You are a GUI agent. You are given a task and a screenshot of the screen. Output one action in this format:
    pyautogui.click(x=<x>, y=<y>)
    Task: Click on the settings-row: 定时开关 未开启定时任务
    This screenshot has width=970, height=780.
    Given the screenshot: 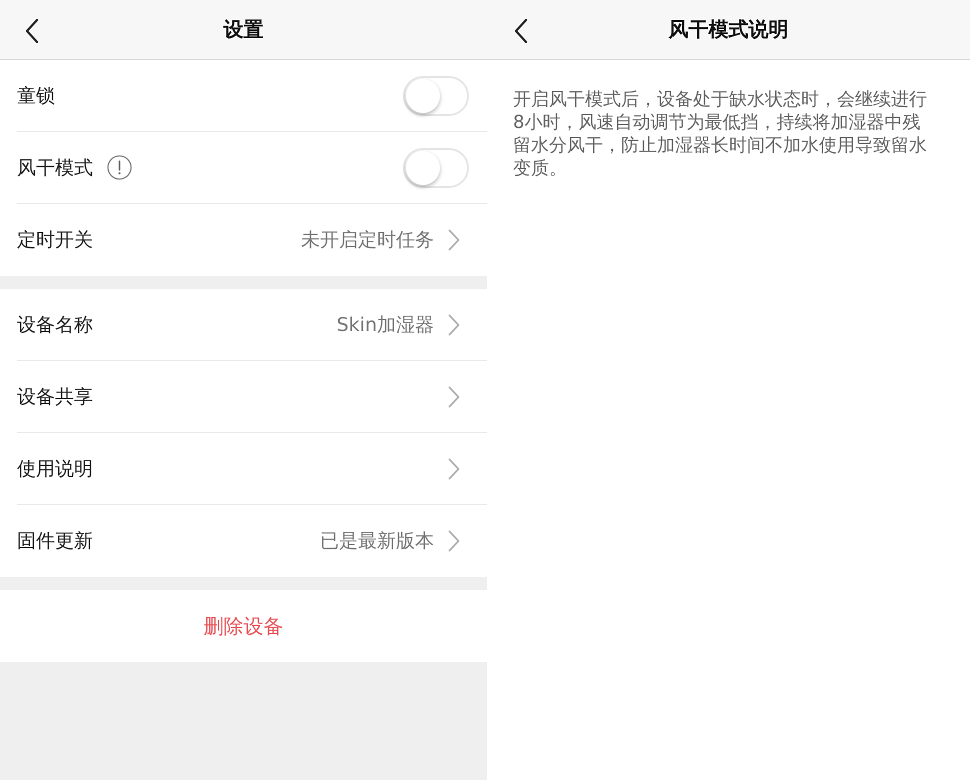 What is the action you would take?
    pyautogui.click(x=252, y=240)
    